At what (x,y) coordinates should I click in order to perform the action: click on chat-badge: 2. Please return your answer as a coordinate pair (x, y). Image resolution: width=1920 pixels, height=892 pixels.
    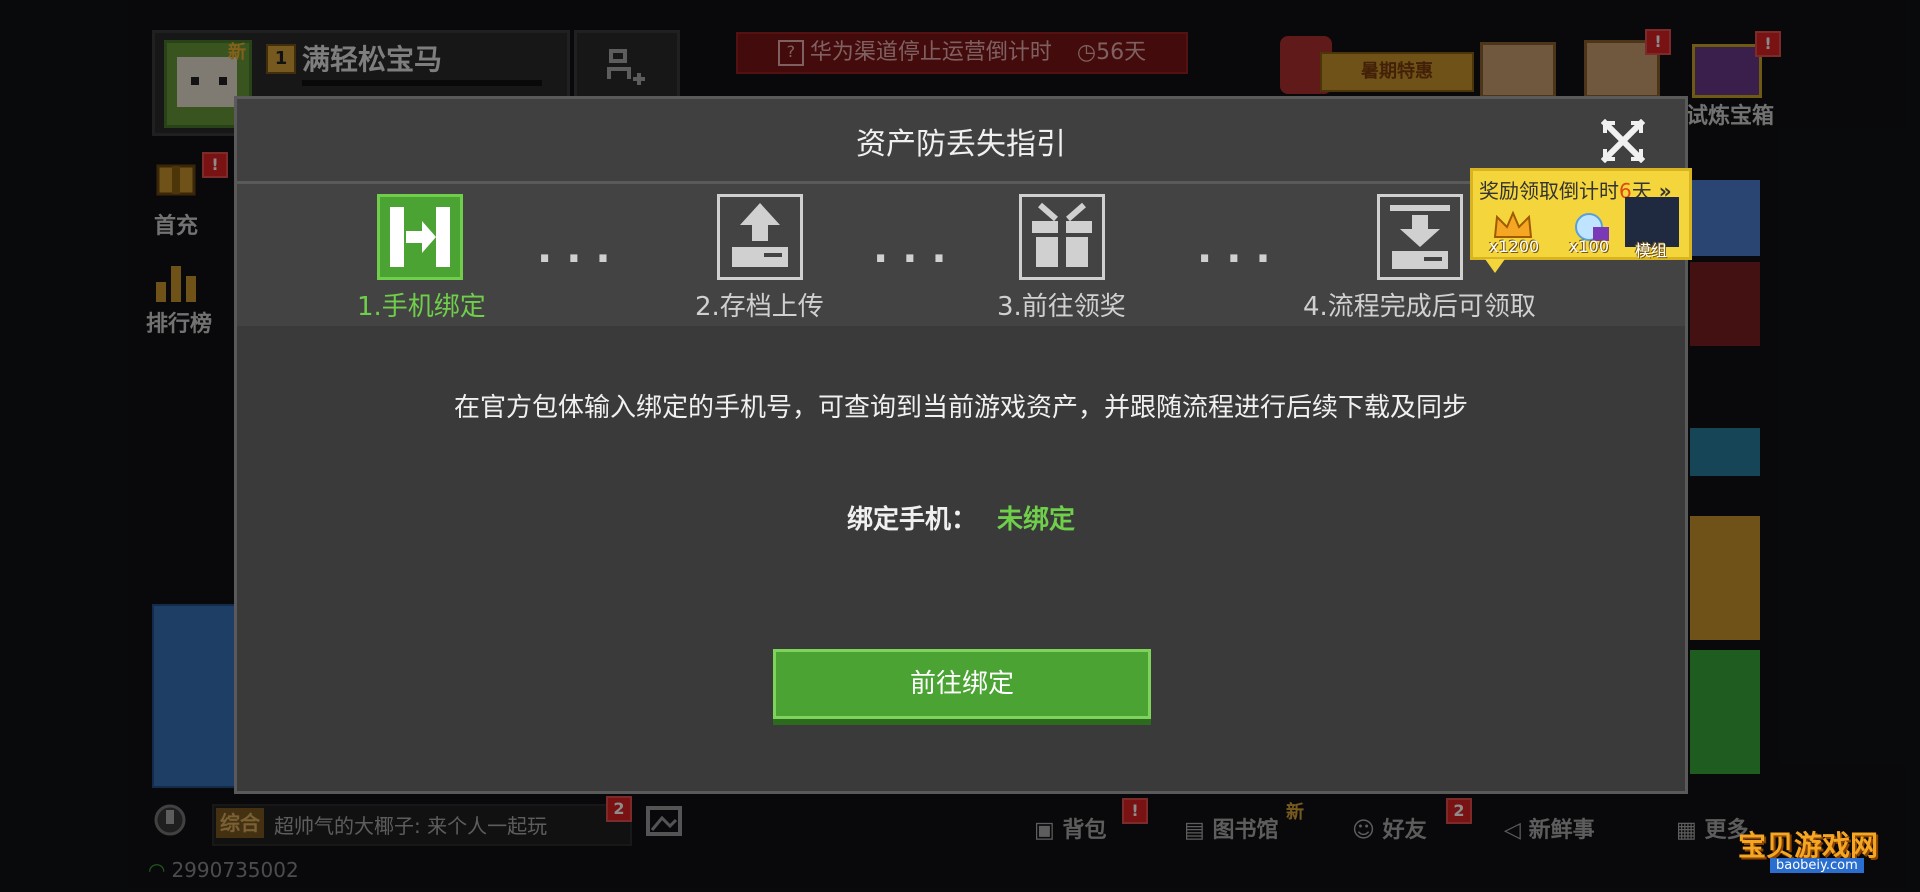
    Looking at the image, I should click on (619, 809).